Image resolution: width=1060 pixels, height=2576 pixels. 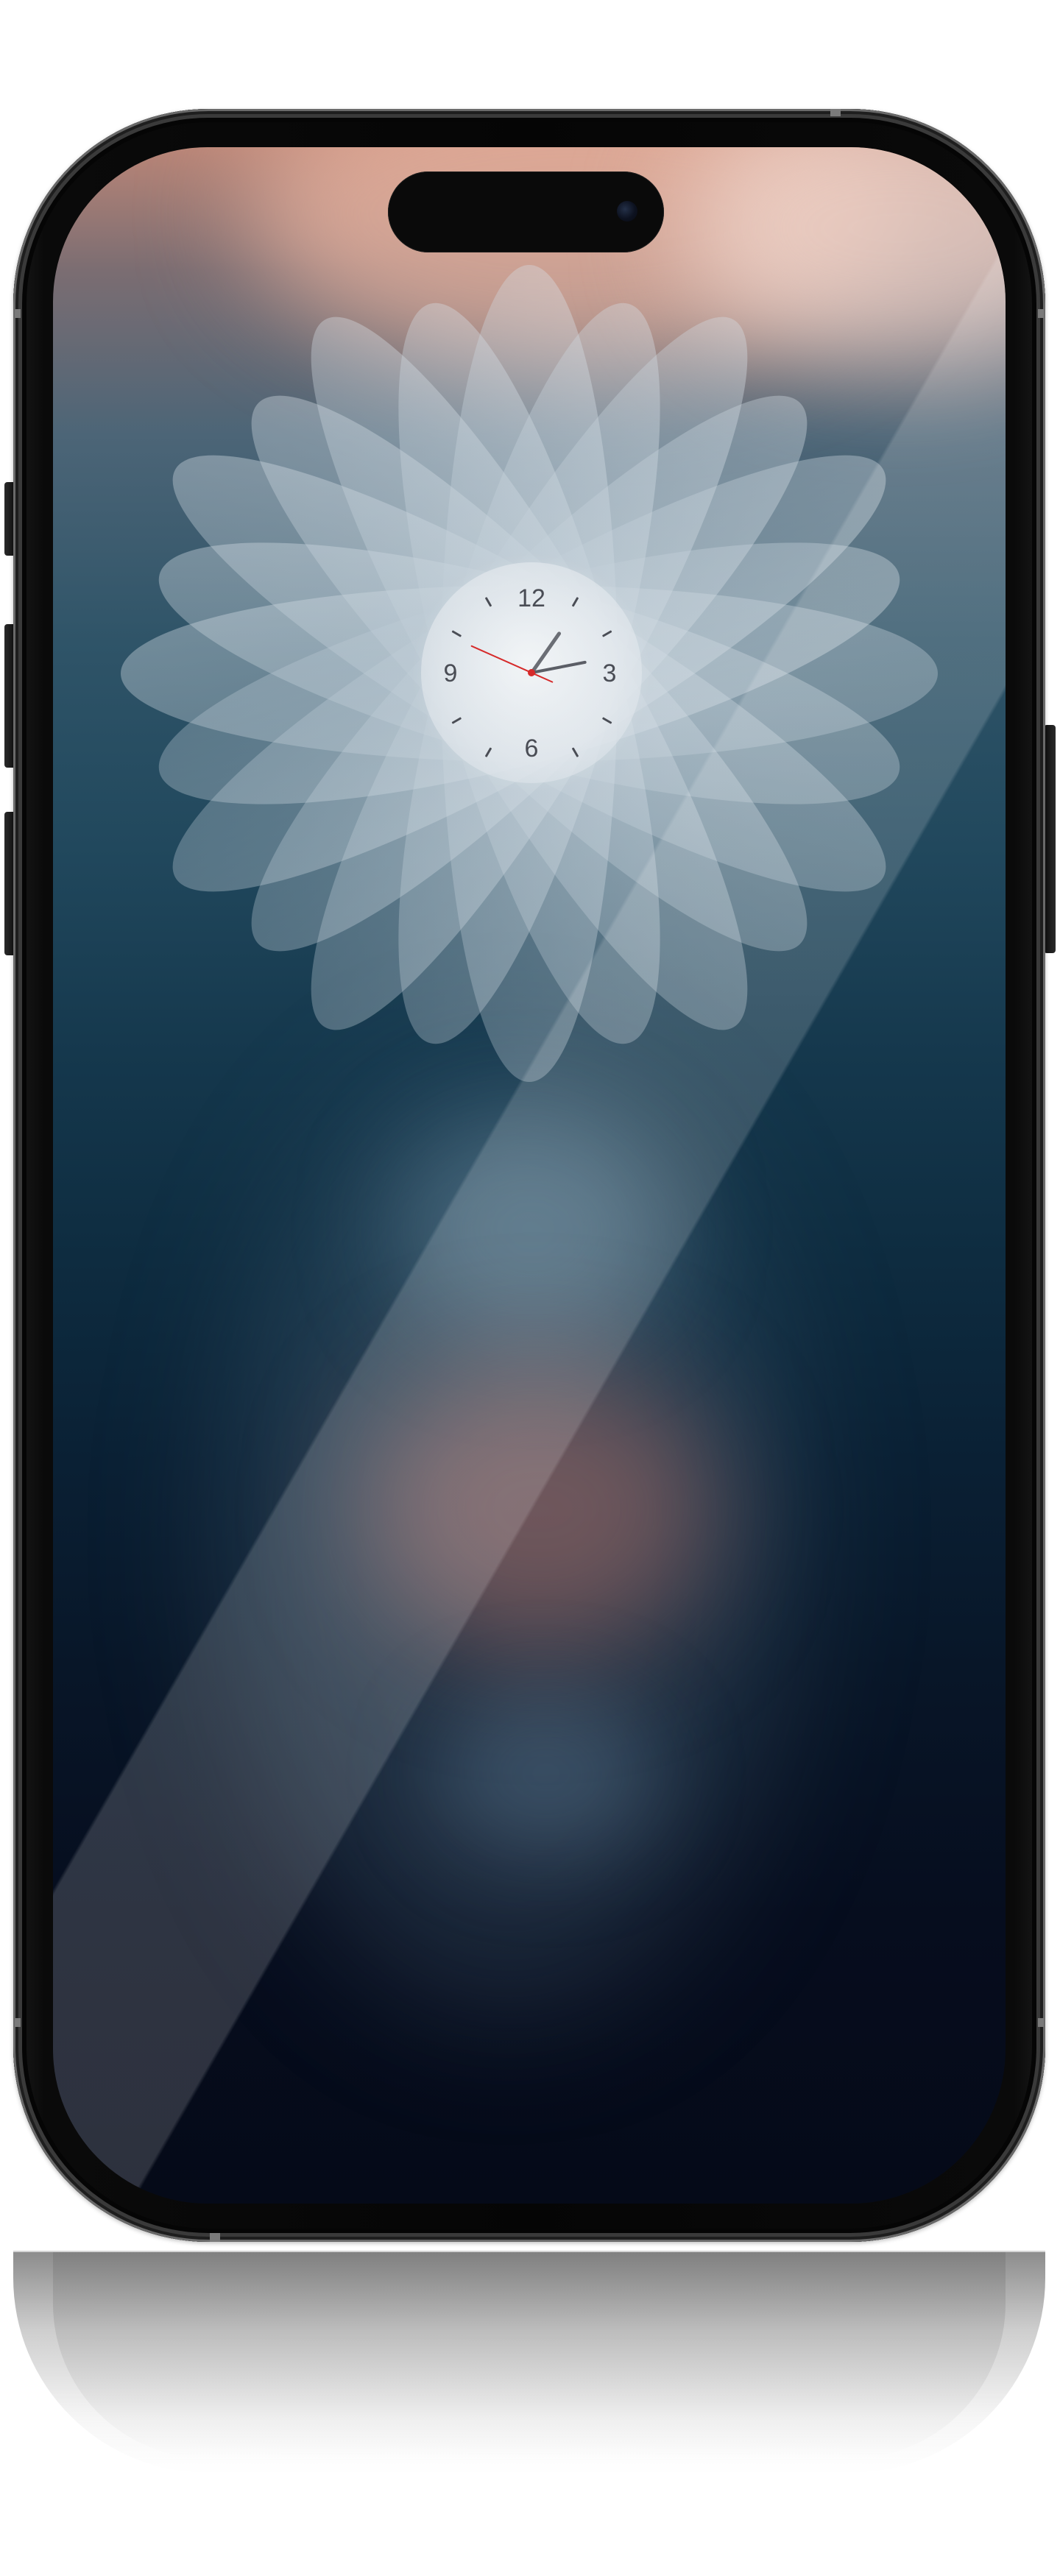 I want to click on second-hand, so click(x=501, y=659).